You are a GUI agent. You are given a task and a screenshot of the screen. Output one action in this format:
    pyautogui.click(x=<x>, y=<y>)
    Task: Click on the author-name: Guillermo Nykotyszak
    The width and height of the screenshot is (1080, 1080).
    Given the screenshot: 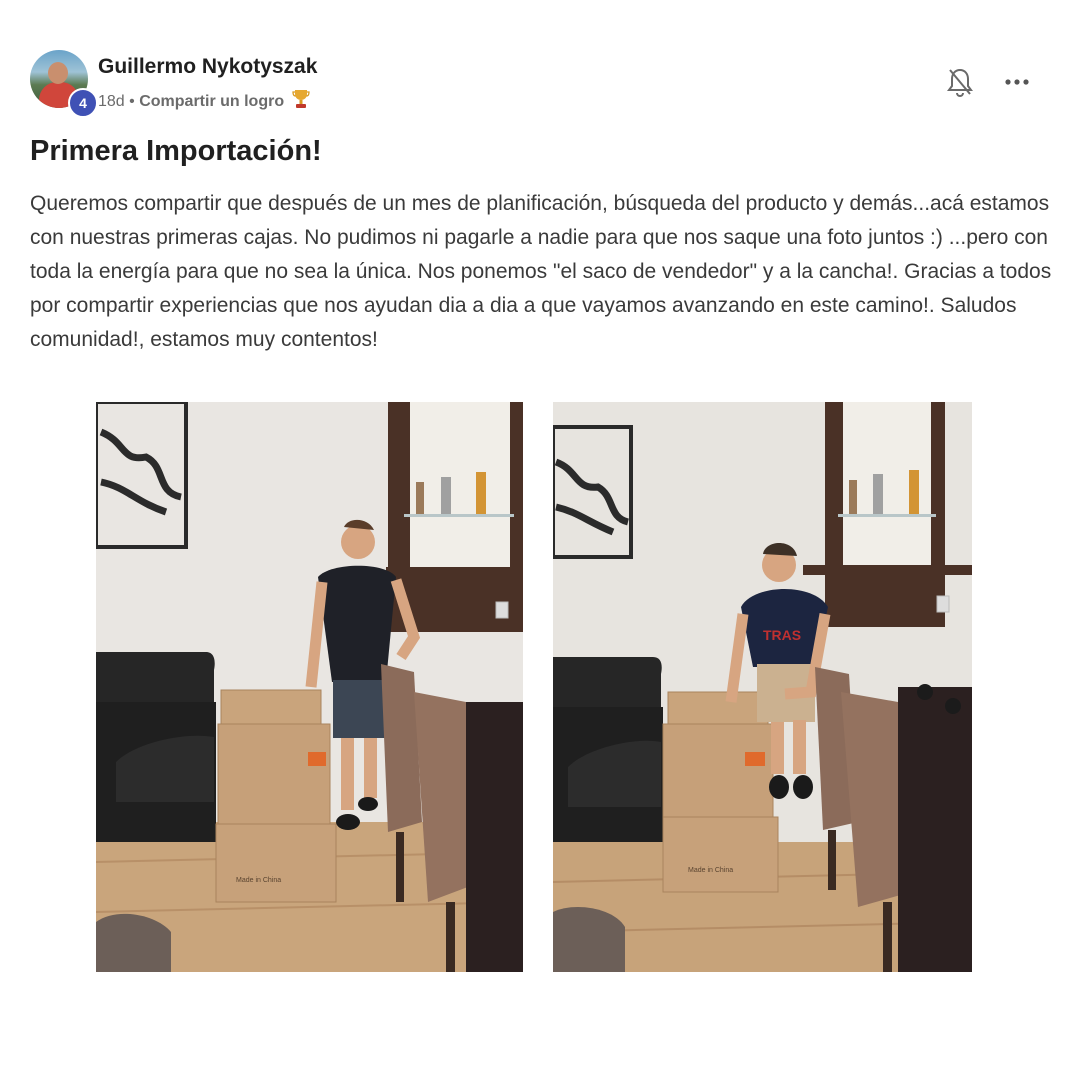 What is the action you would take?
    pyautogui.click(x=207, y=67)
    